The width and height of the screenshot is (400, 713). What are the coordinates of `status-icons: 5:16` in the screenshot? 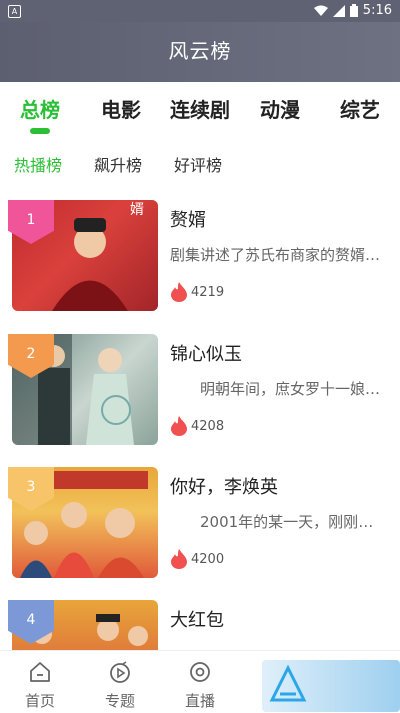 It's located at (352, 10).